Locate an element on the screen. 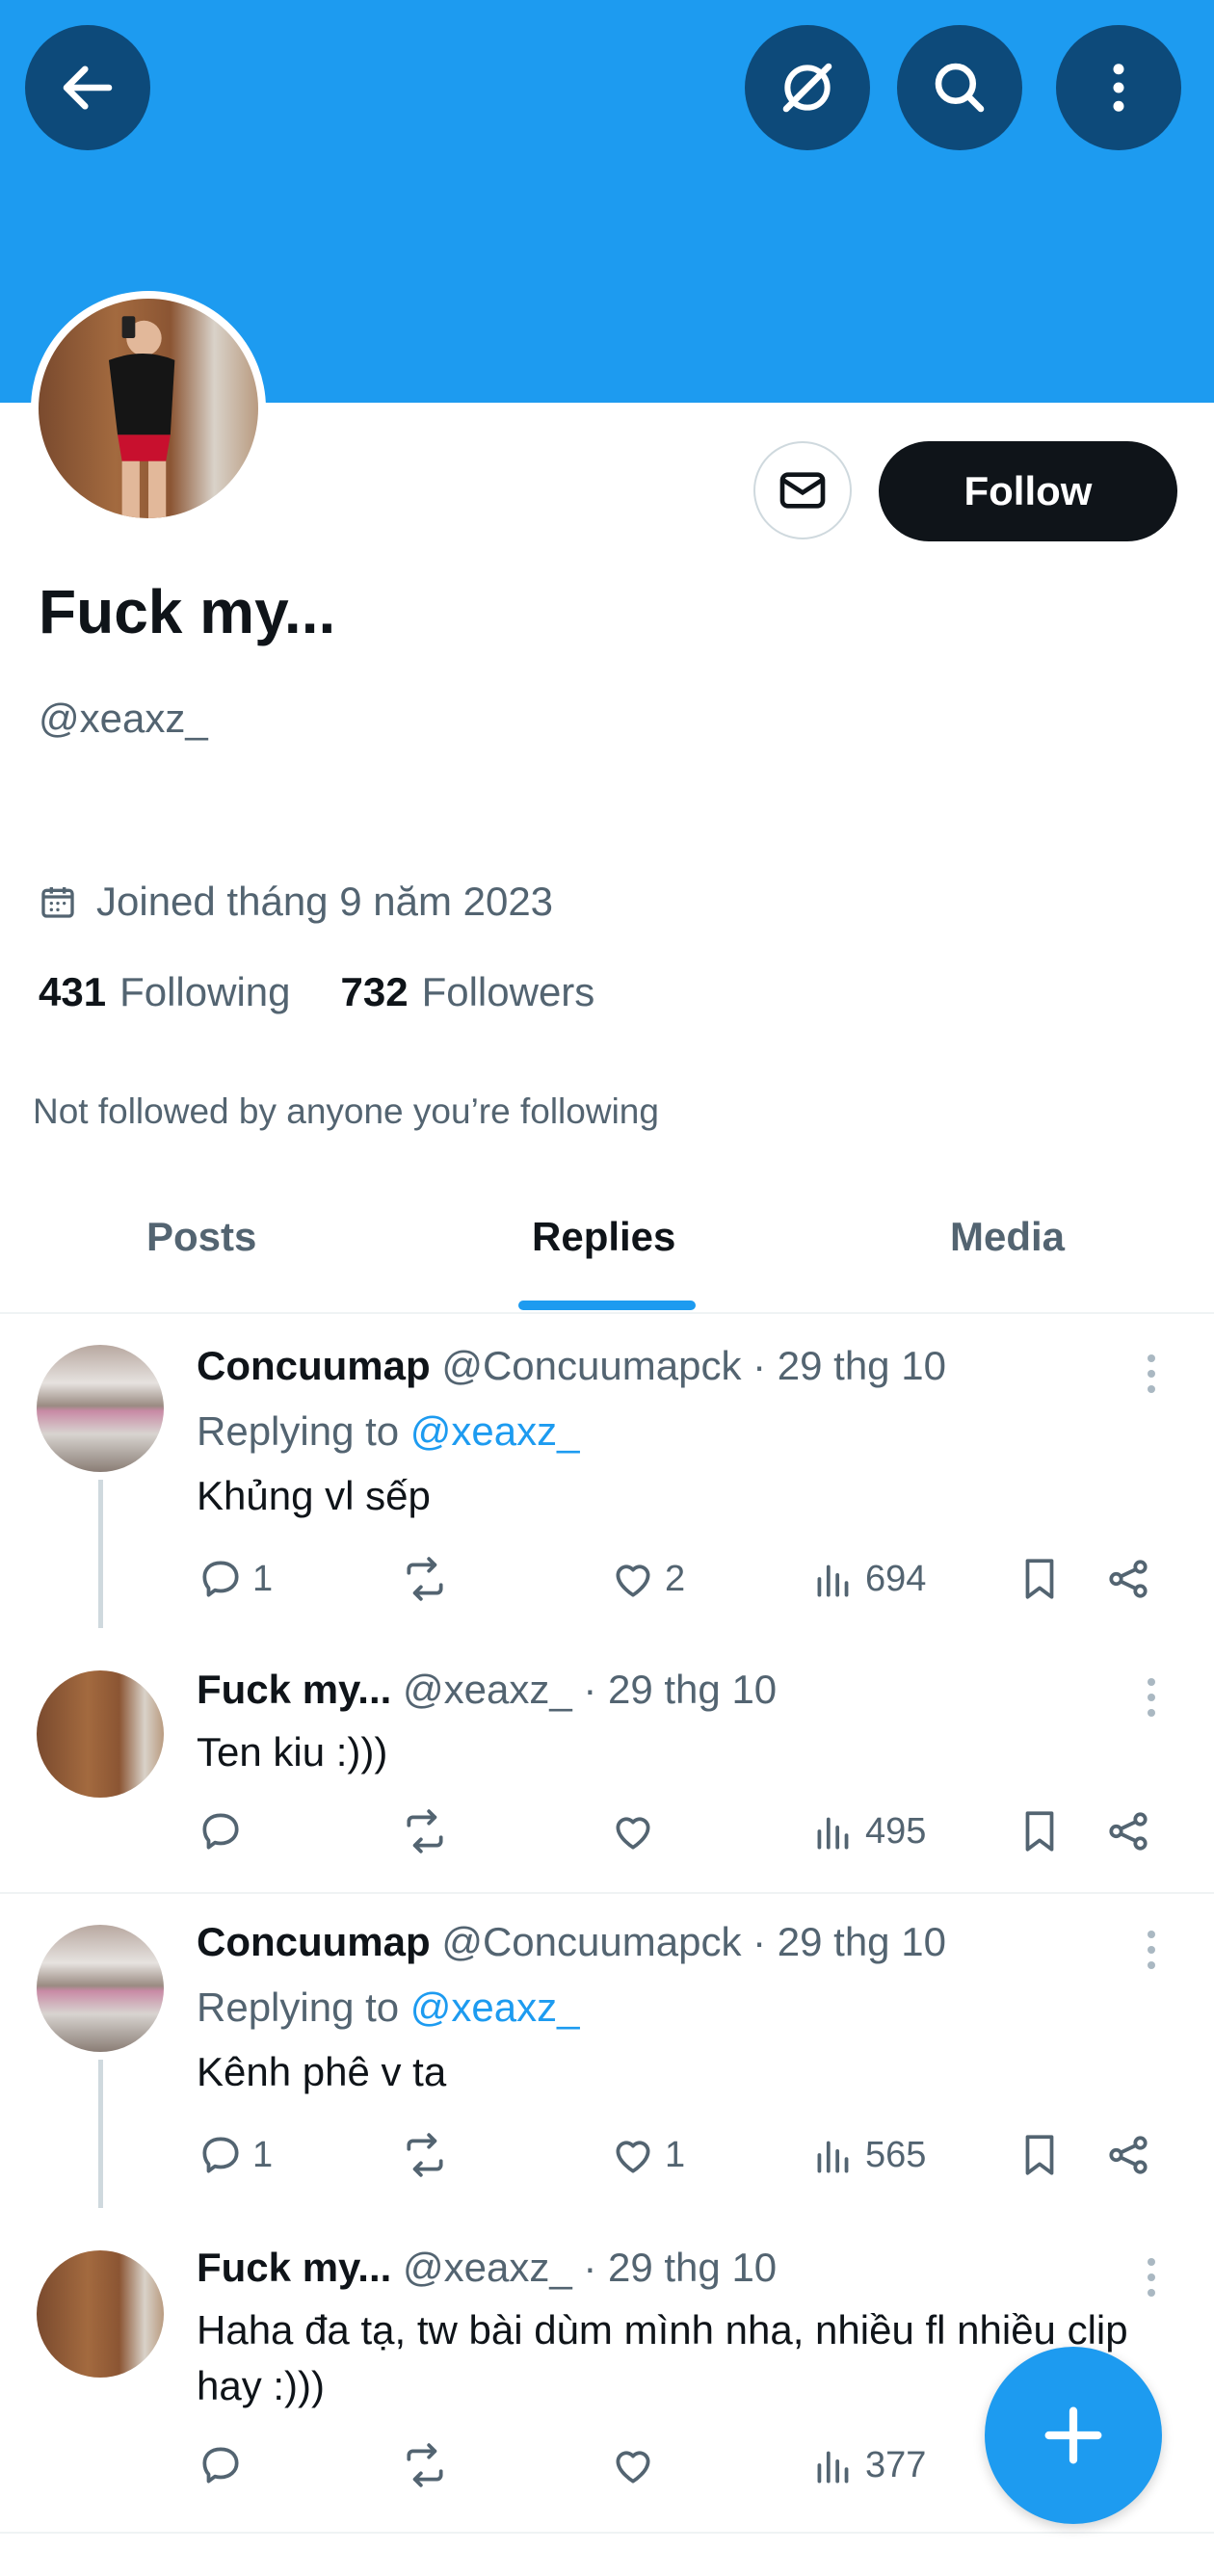 The image size is (1214, 2576). post-header: Fuck my... @xeaxz_ · 29 thg 10 is located at coordinates (487, 1690).